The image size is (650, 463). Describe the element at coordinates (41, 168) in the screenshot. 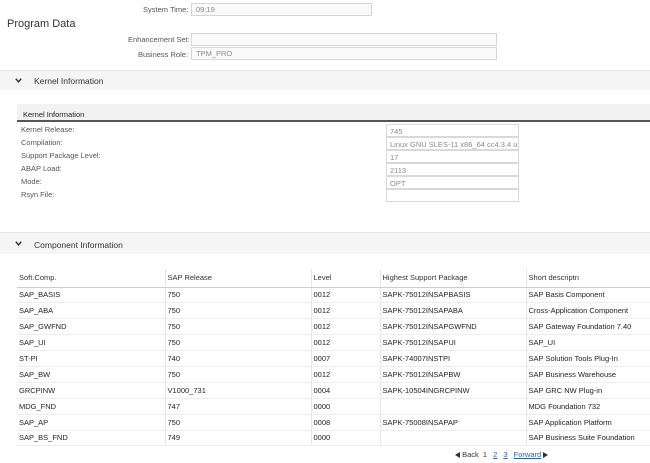

I see `abap-load-label: ABAP Load:` at that location.